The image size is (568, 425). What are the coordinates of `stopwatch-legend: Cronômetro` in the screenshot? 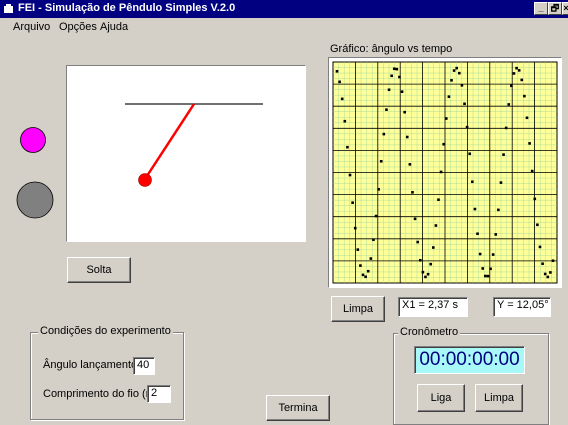 It's located at (429, 332).